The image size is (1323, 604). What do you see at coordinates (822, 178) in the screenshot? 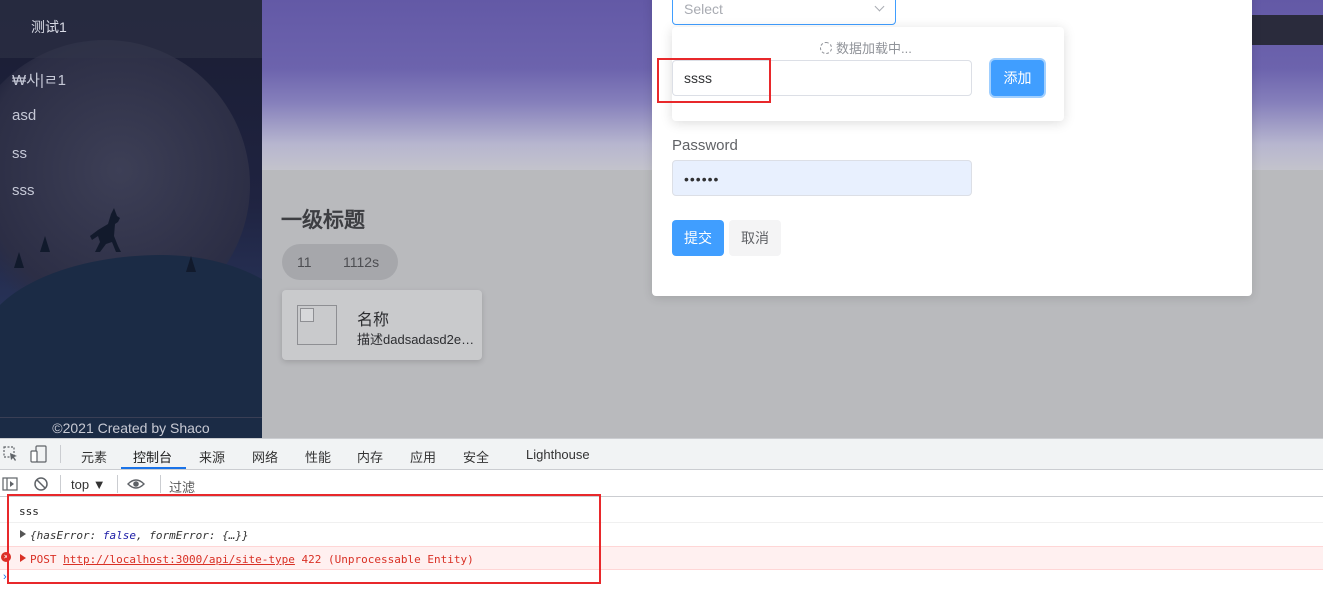
I see `password-field: ••••••` at bounding box center [822, 178].